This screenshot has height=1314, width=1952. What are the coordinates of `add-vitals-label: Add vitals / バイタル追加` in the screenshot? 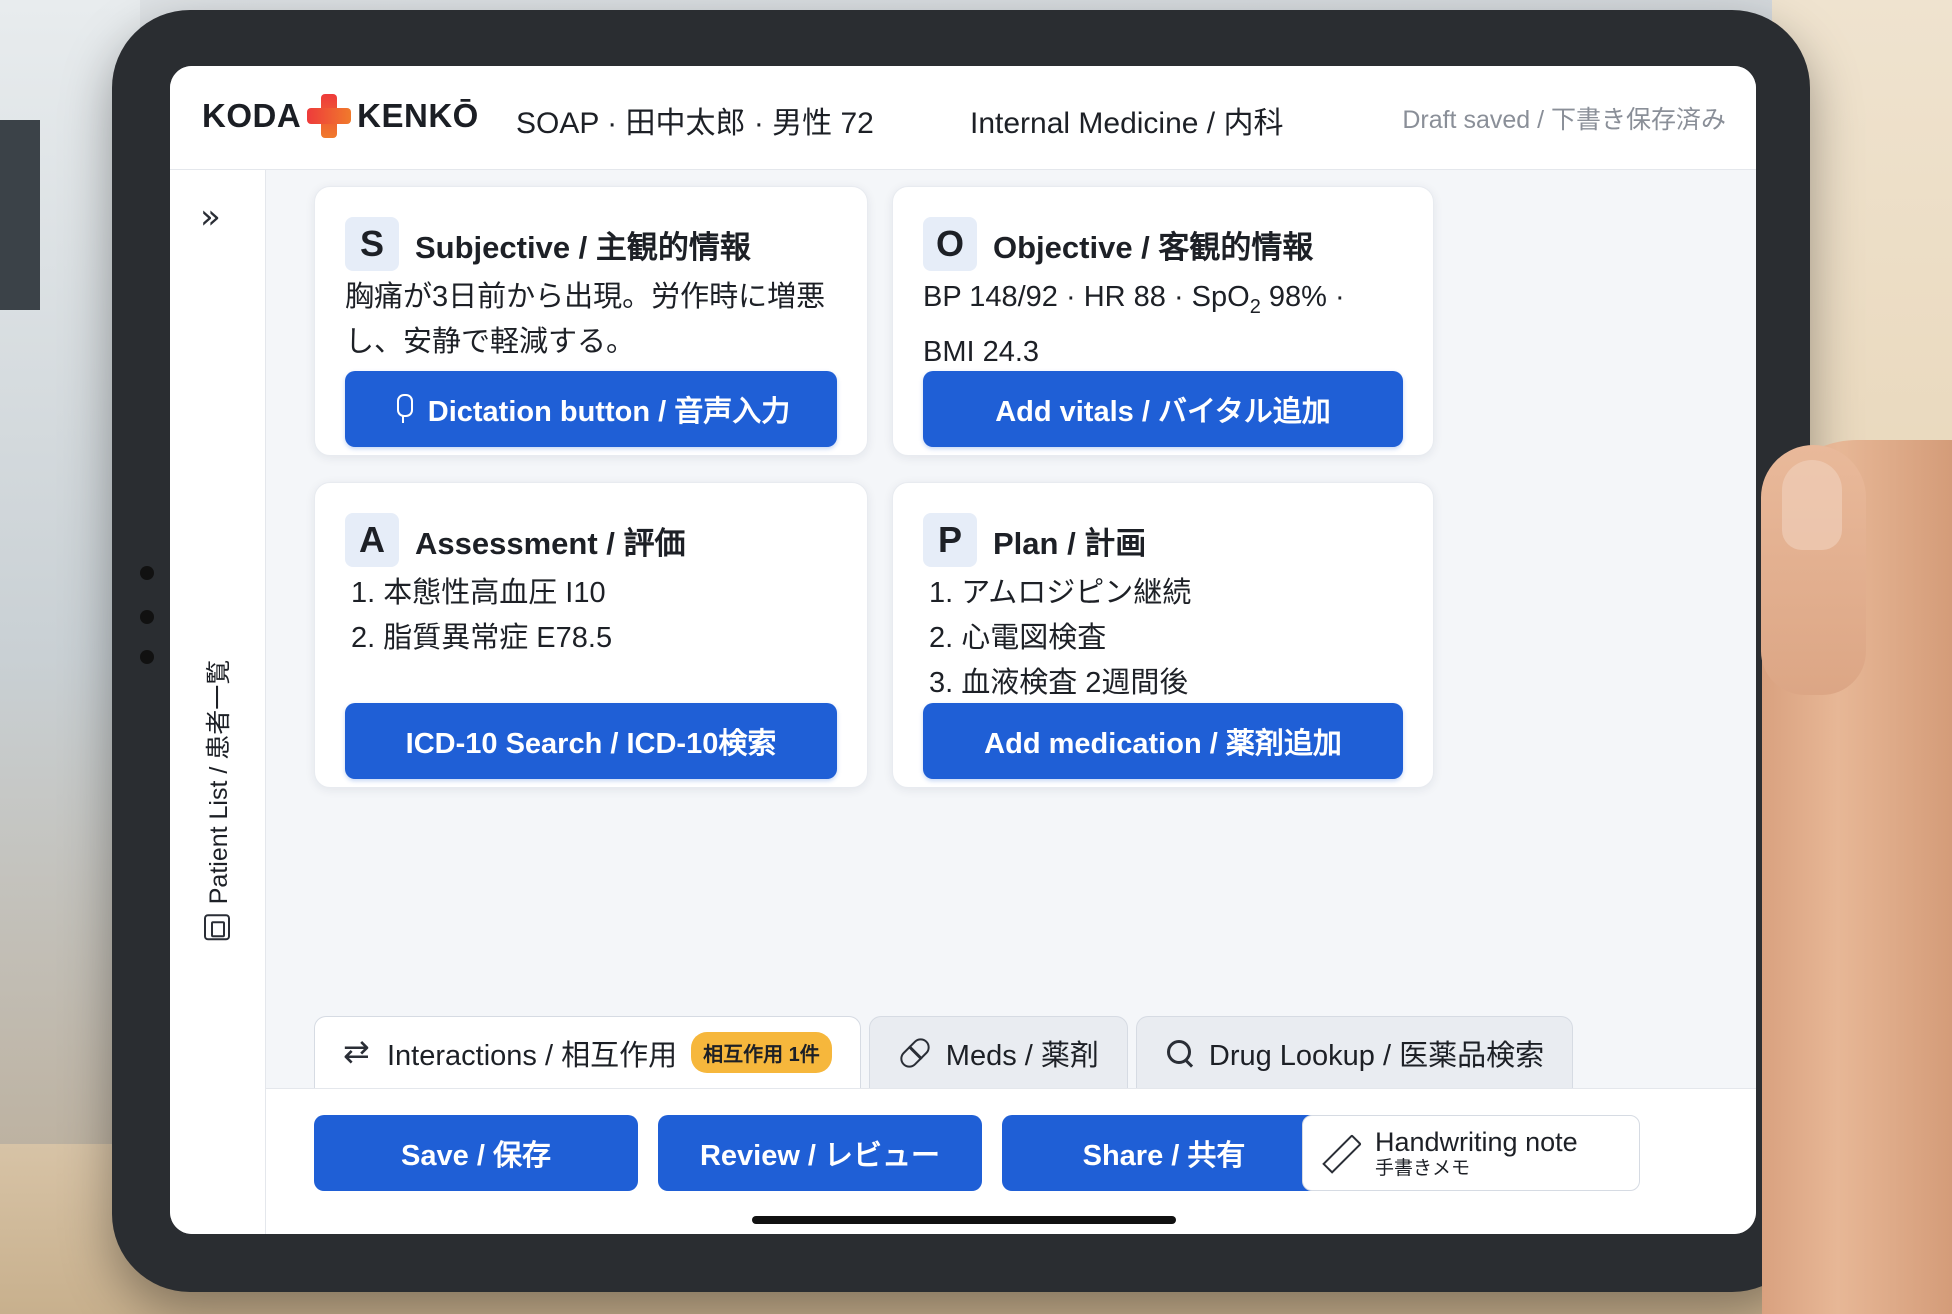 It's located at (1163, 412).